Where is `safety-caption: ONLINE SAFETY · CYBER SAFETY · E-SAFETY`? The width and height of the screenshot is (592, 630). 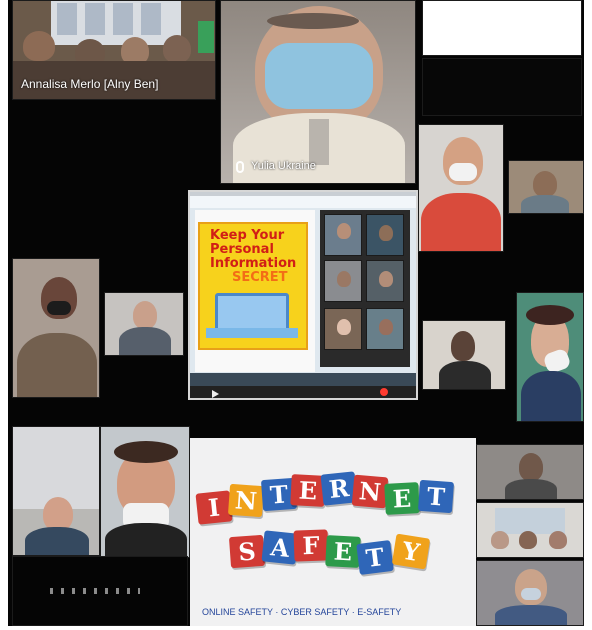 safety-caption: ONLINE SAFETY · CYBER SAFETY · E-SAFETY is located at coordinates (302, 612).